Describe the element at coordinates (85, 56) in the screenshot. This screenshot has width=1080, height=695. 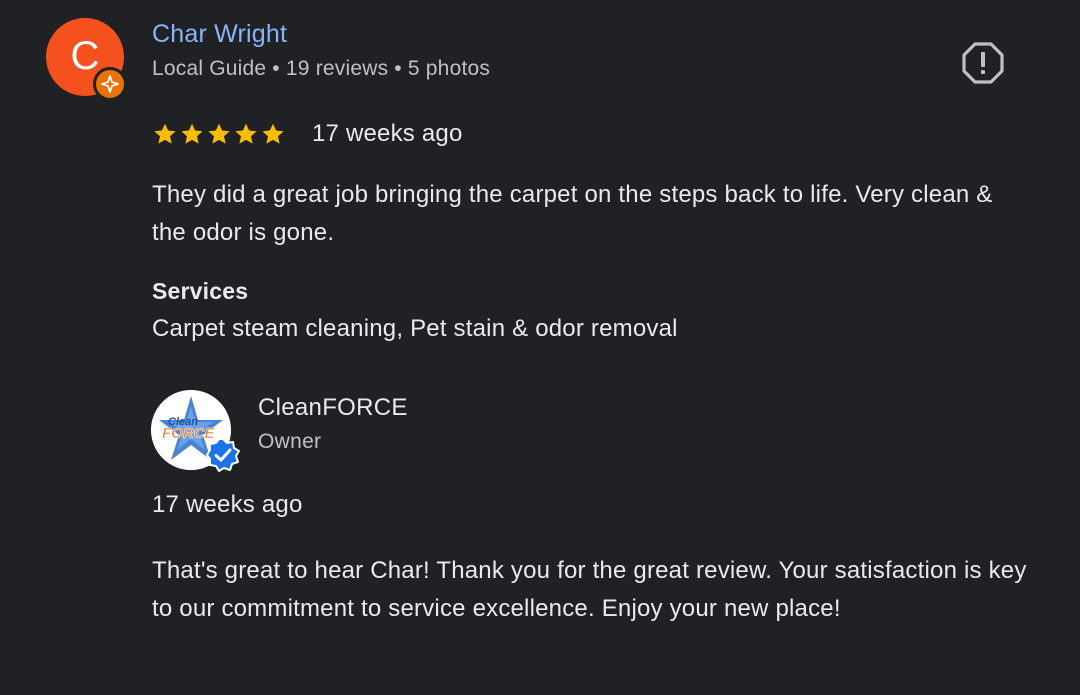
I see `avatar-letter: C` at that location.